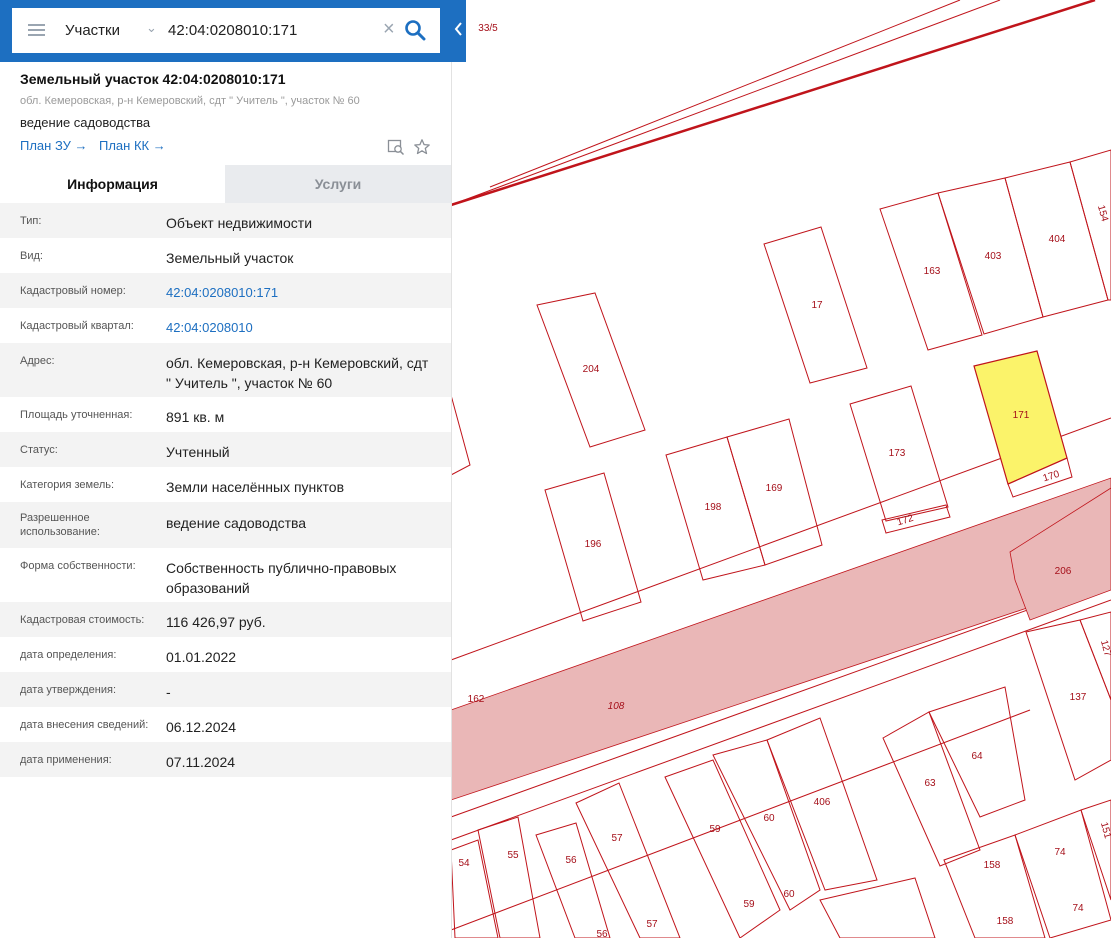 This screenshot has width=1111, height=938. What do you see at coordinates (77, 326) in the screenshot?
I see `row-label: Кадастровый квартал:` at bounding box center [77, 326].